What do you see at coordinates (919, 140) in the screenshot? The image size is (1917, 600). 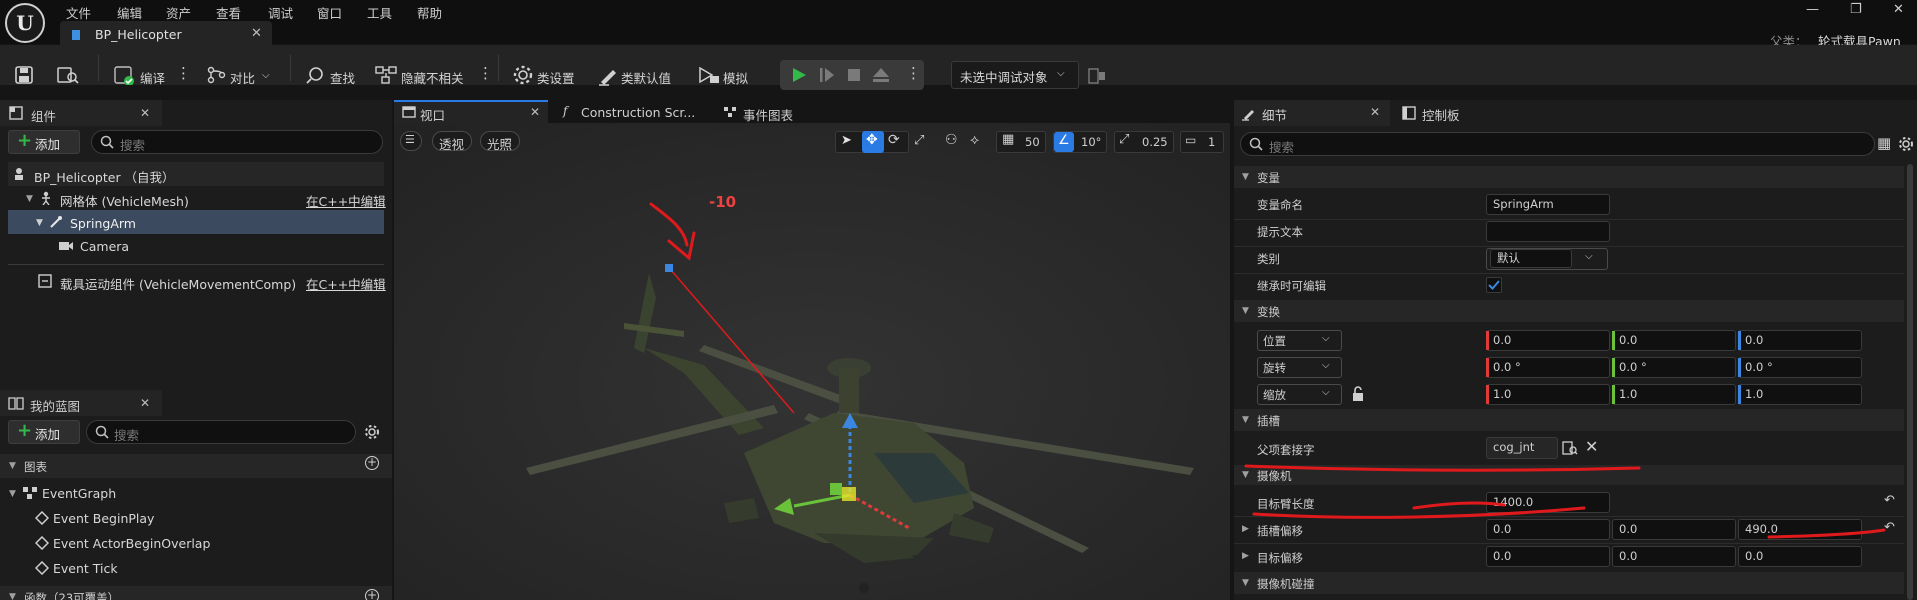 I see `scale-icon: ⤢` at bounding box center [919, 140].